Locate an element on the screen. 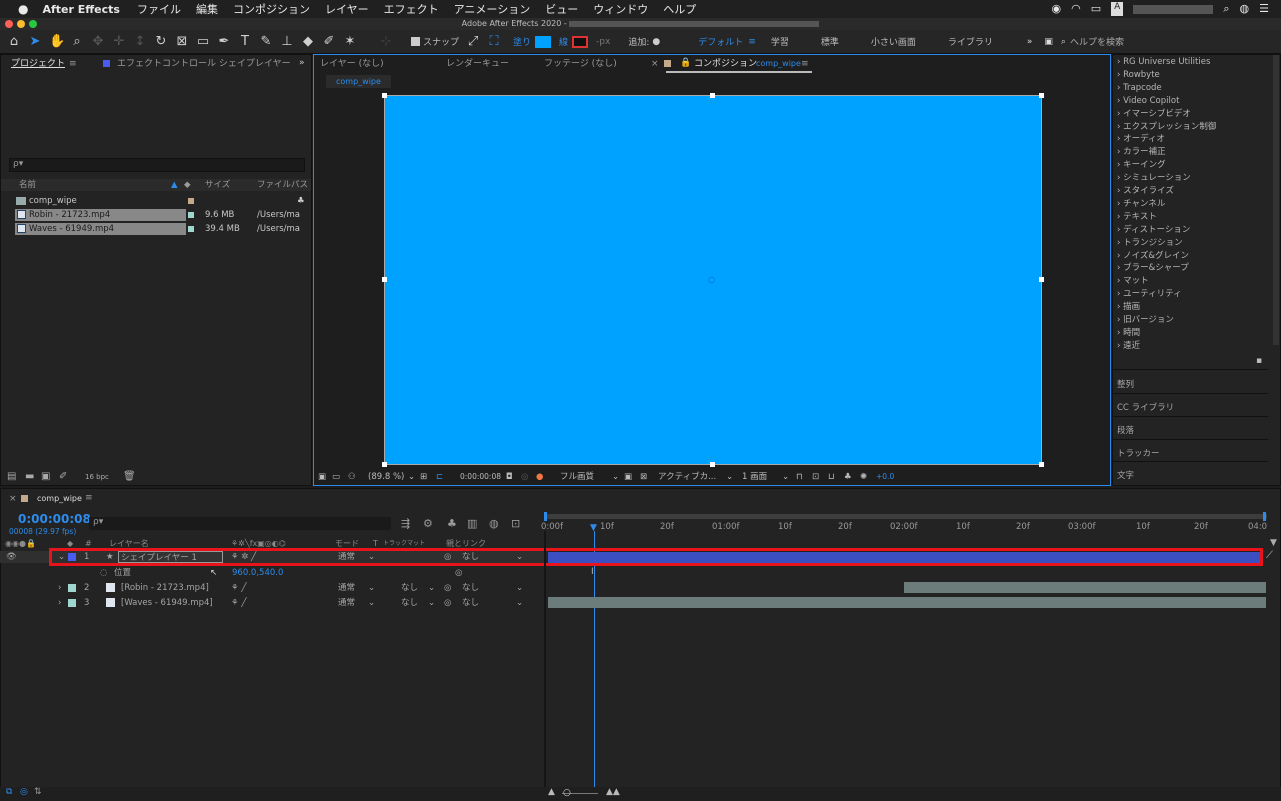  comp-subtab: comp_wipe is located at coordinates (358, 81).